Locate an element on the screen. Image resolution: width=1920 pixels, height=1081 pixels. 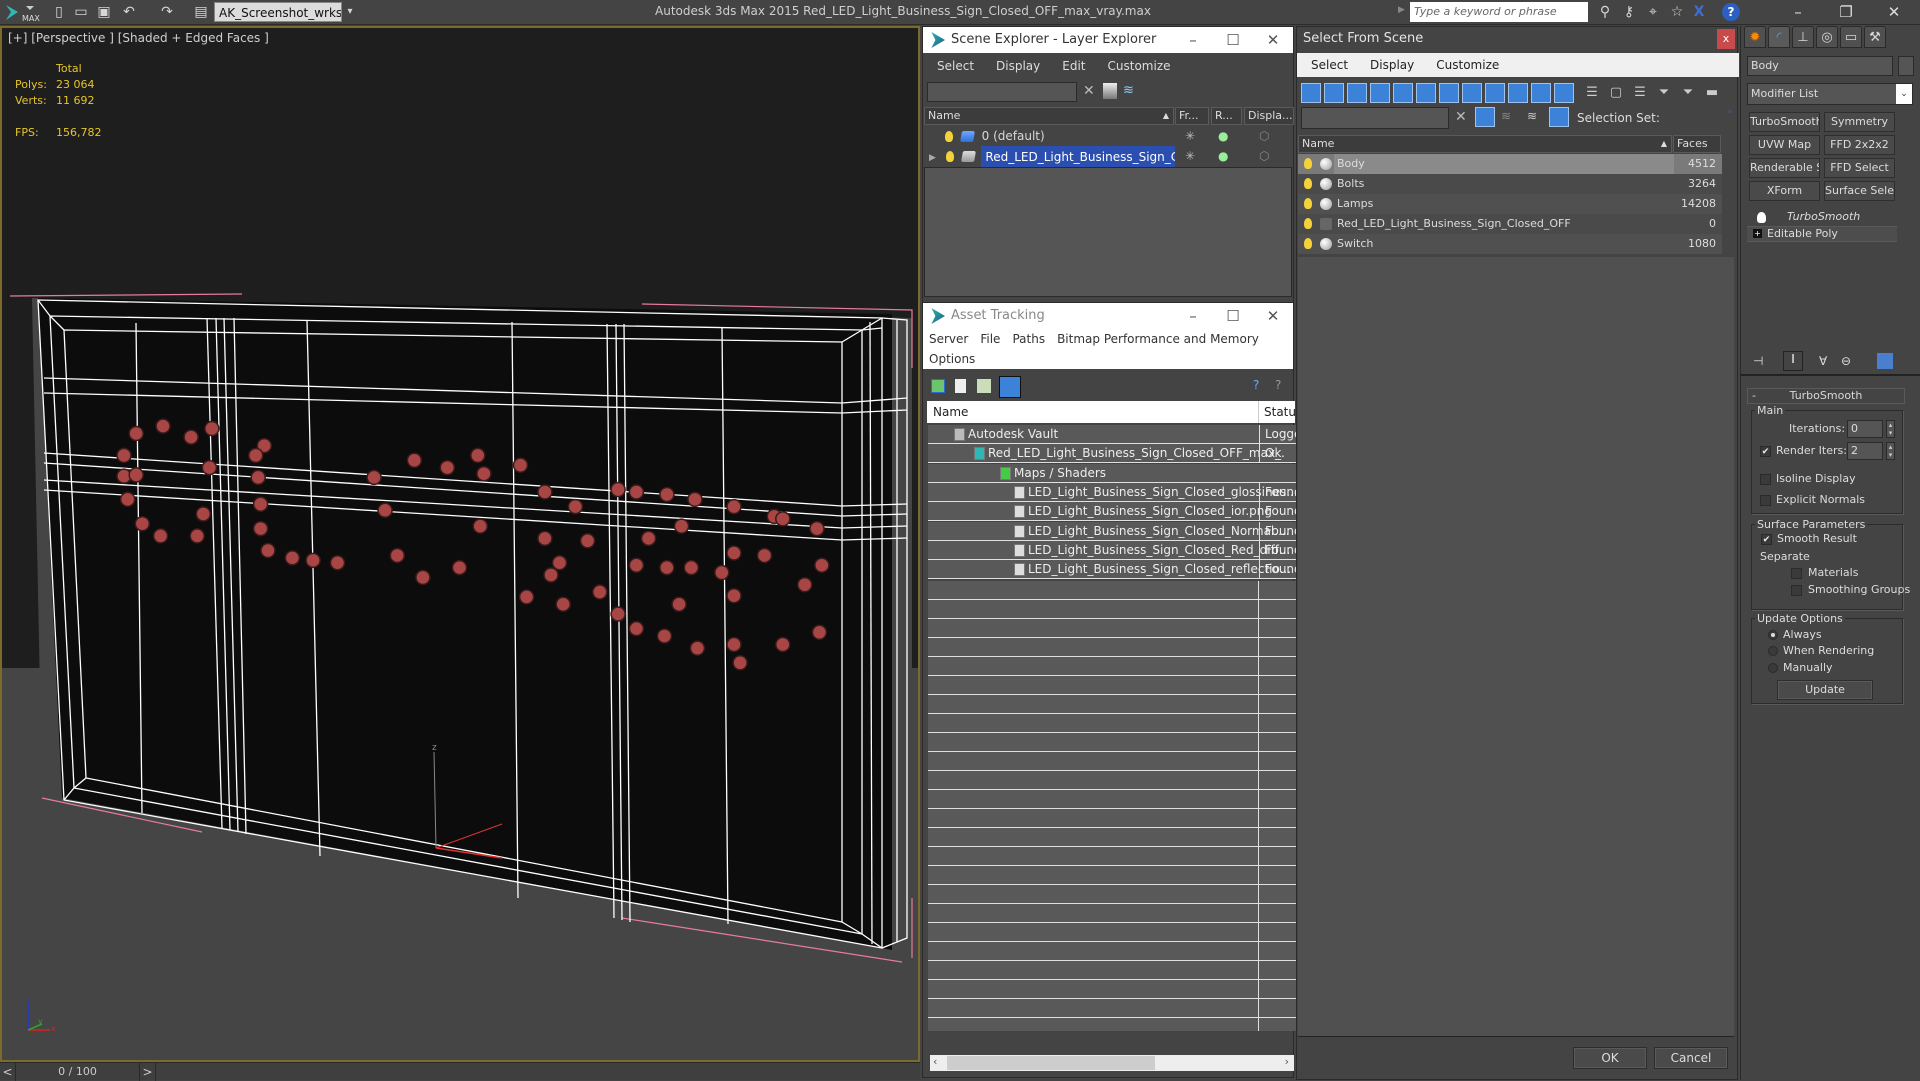
filter-options-icon: ⏷ is located at coordinates (1688, 93).